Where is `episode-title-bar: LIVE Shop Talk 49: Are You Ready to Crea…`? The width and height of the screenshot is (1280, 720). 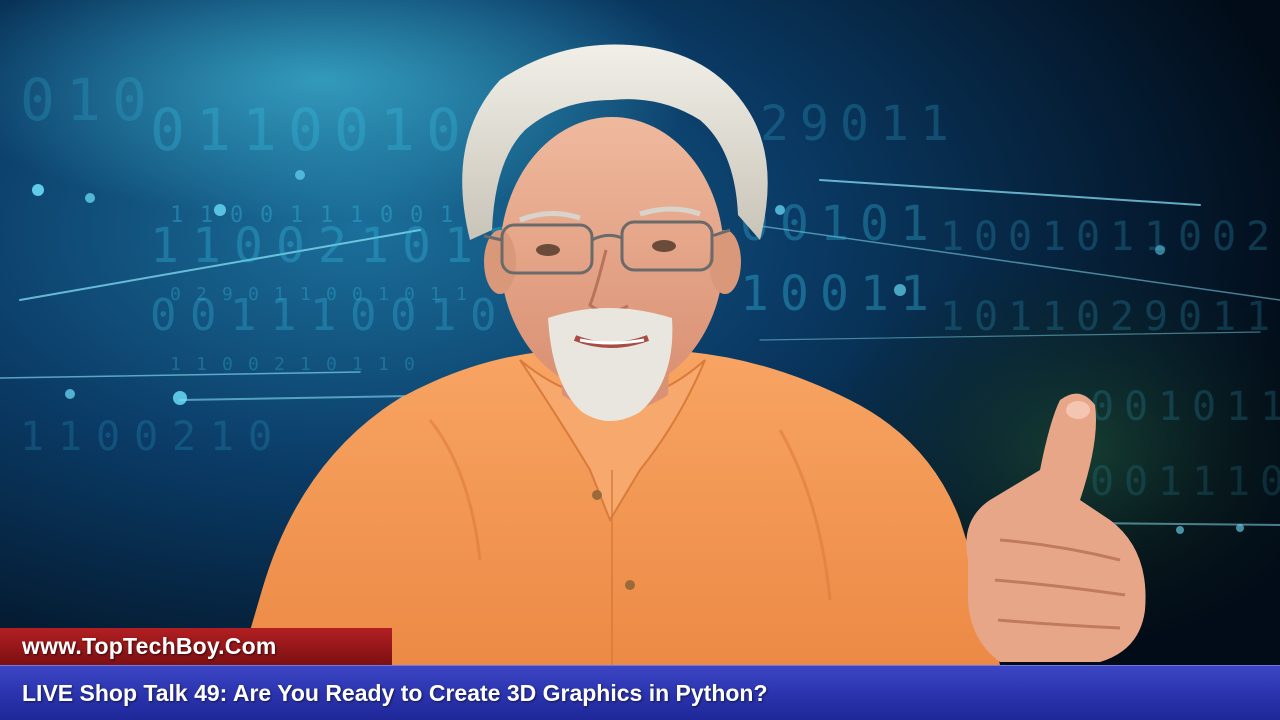
episode-title-bar: LIVE Shop Talk 49: Are You Ready to Crea… is located at coordinates (640, 692).